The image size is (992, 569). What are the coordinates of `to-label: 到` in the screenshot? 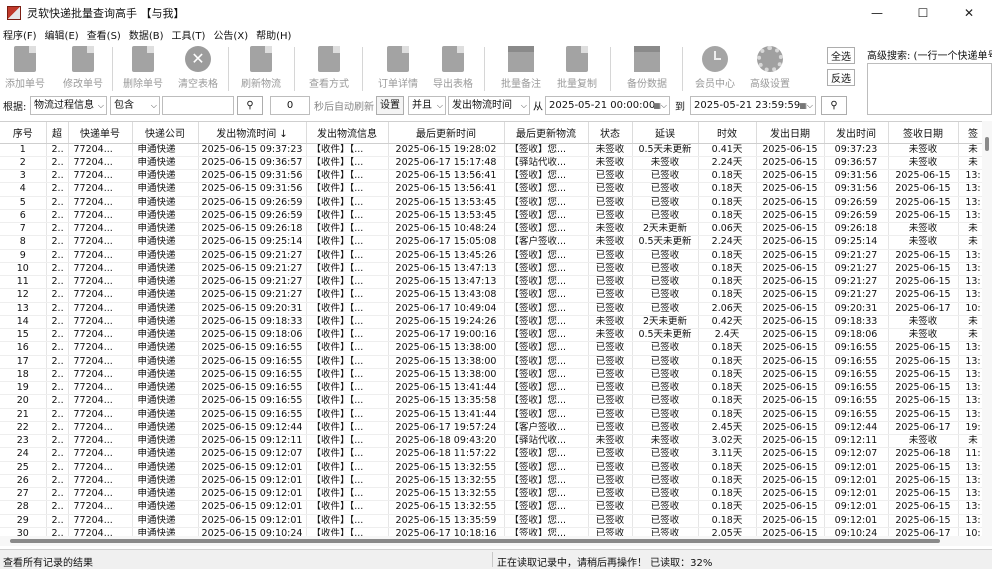 It's located at (680, 107).